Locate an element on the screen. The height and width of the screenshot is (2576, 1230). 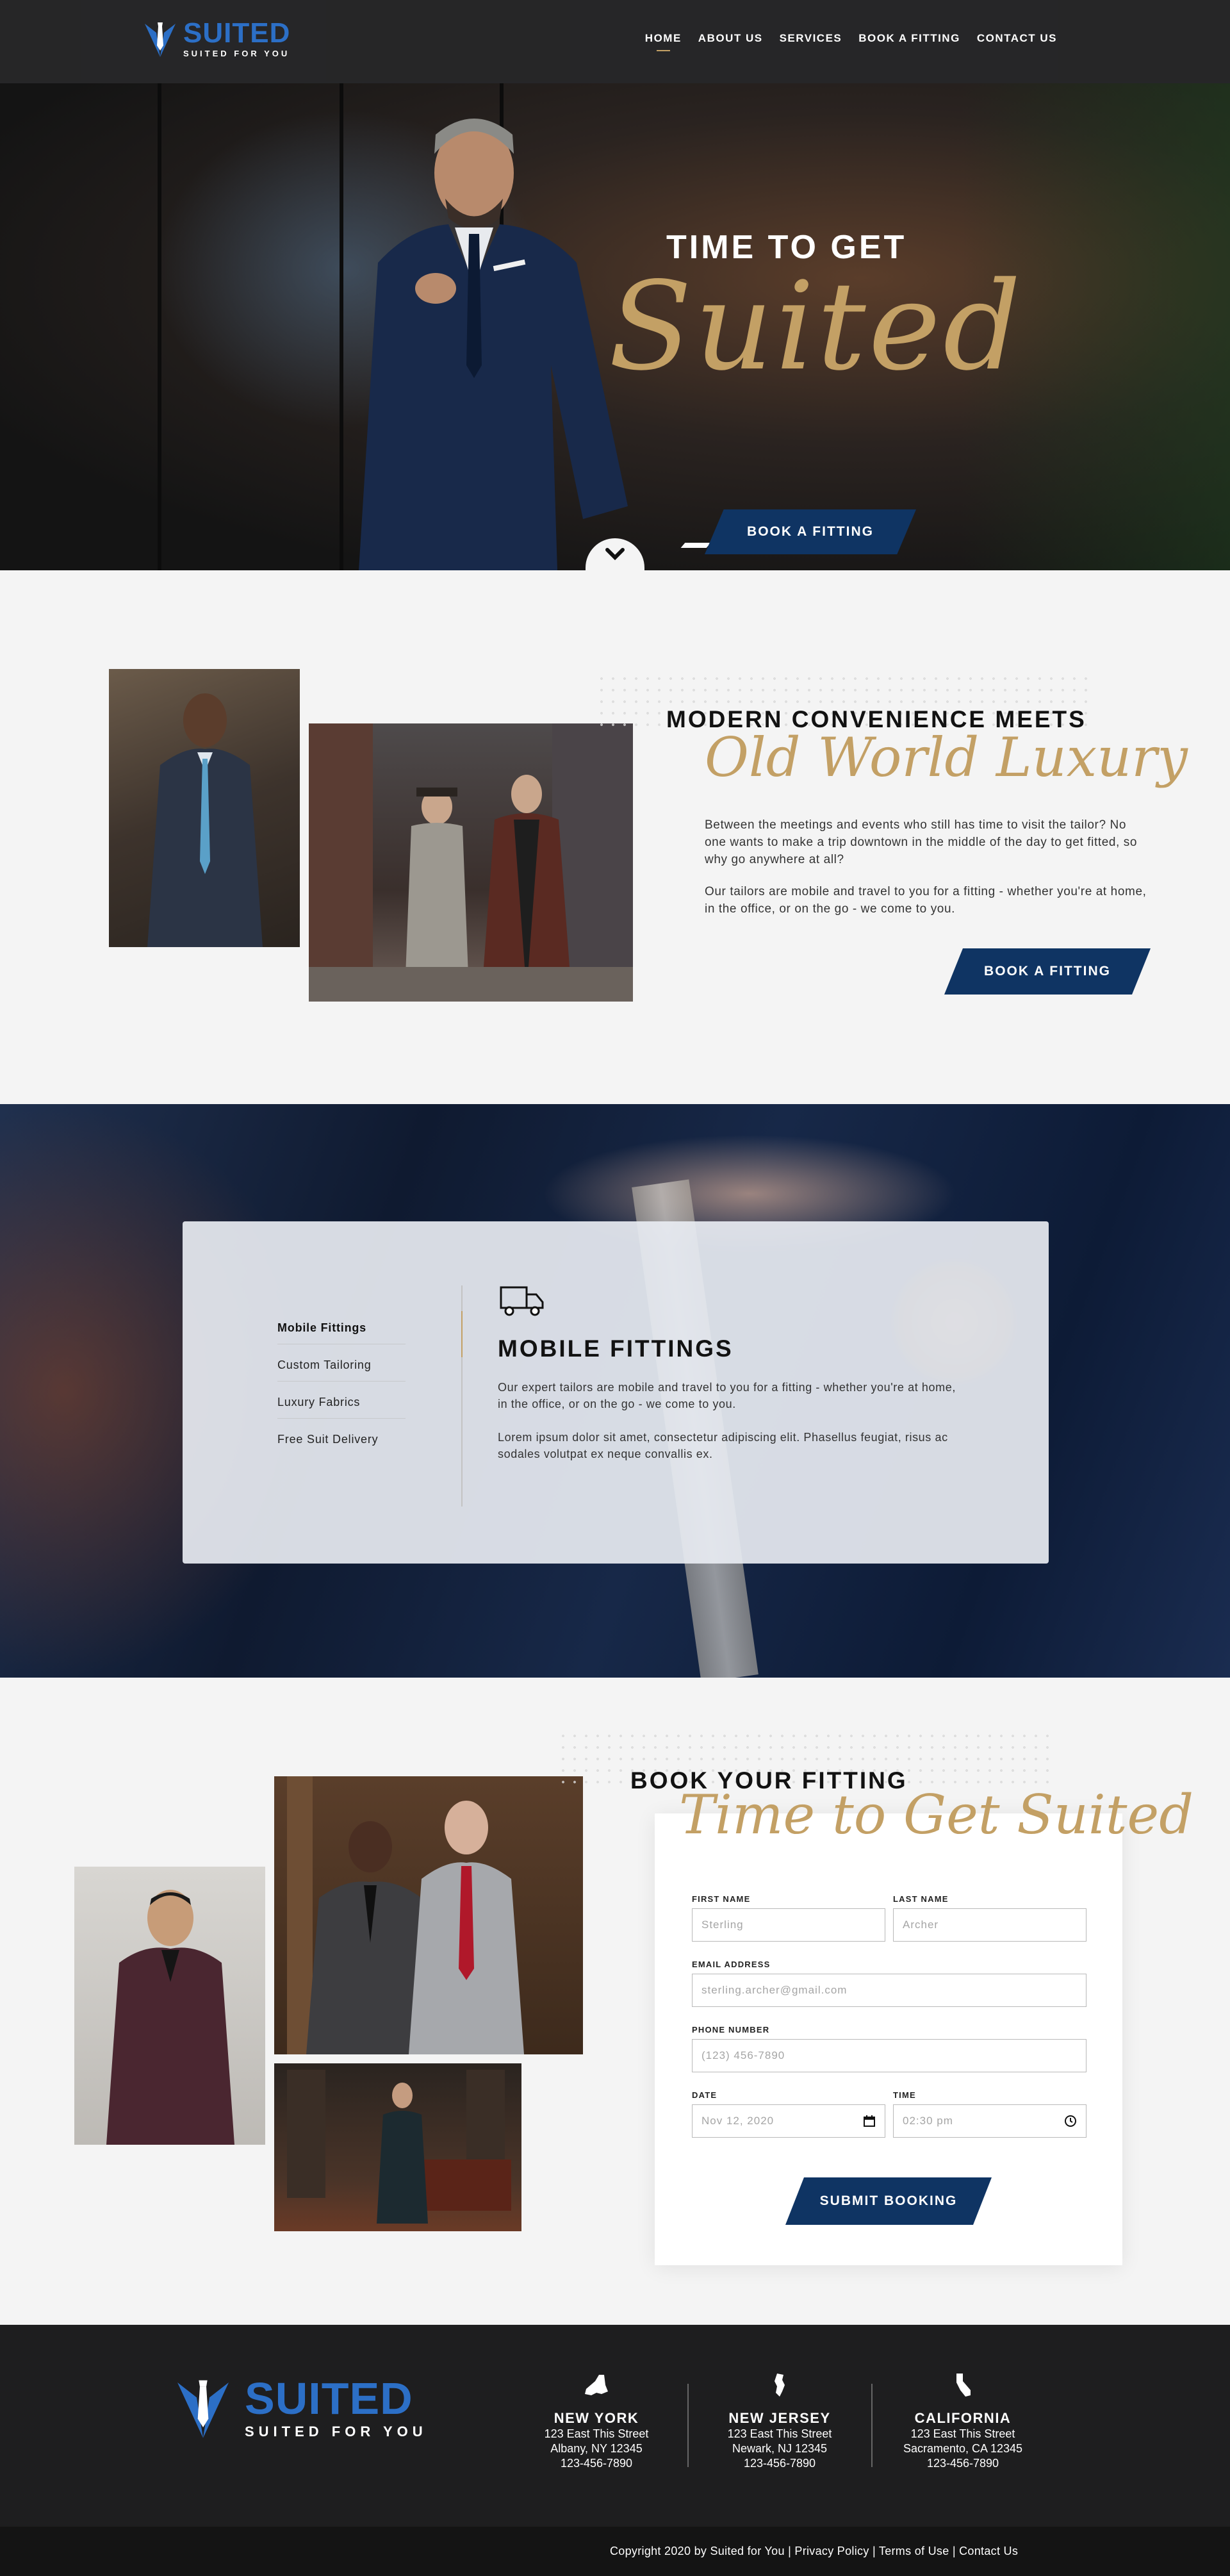
new-york-state-icon is located at coordinates (596, 2385).